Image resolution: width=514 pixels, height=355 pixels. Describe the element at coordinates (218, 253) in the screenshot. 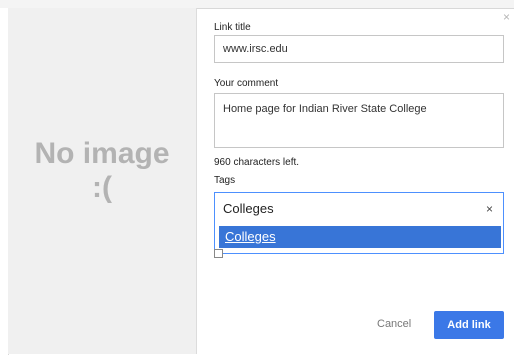

I see `private-checkbox` at that location.